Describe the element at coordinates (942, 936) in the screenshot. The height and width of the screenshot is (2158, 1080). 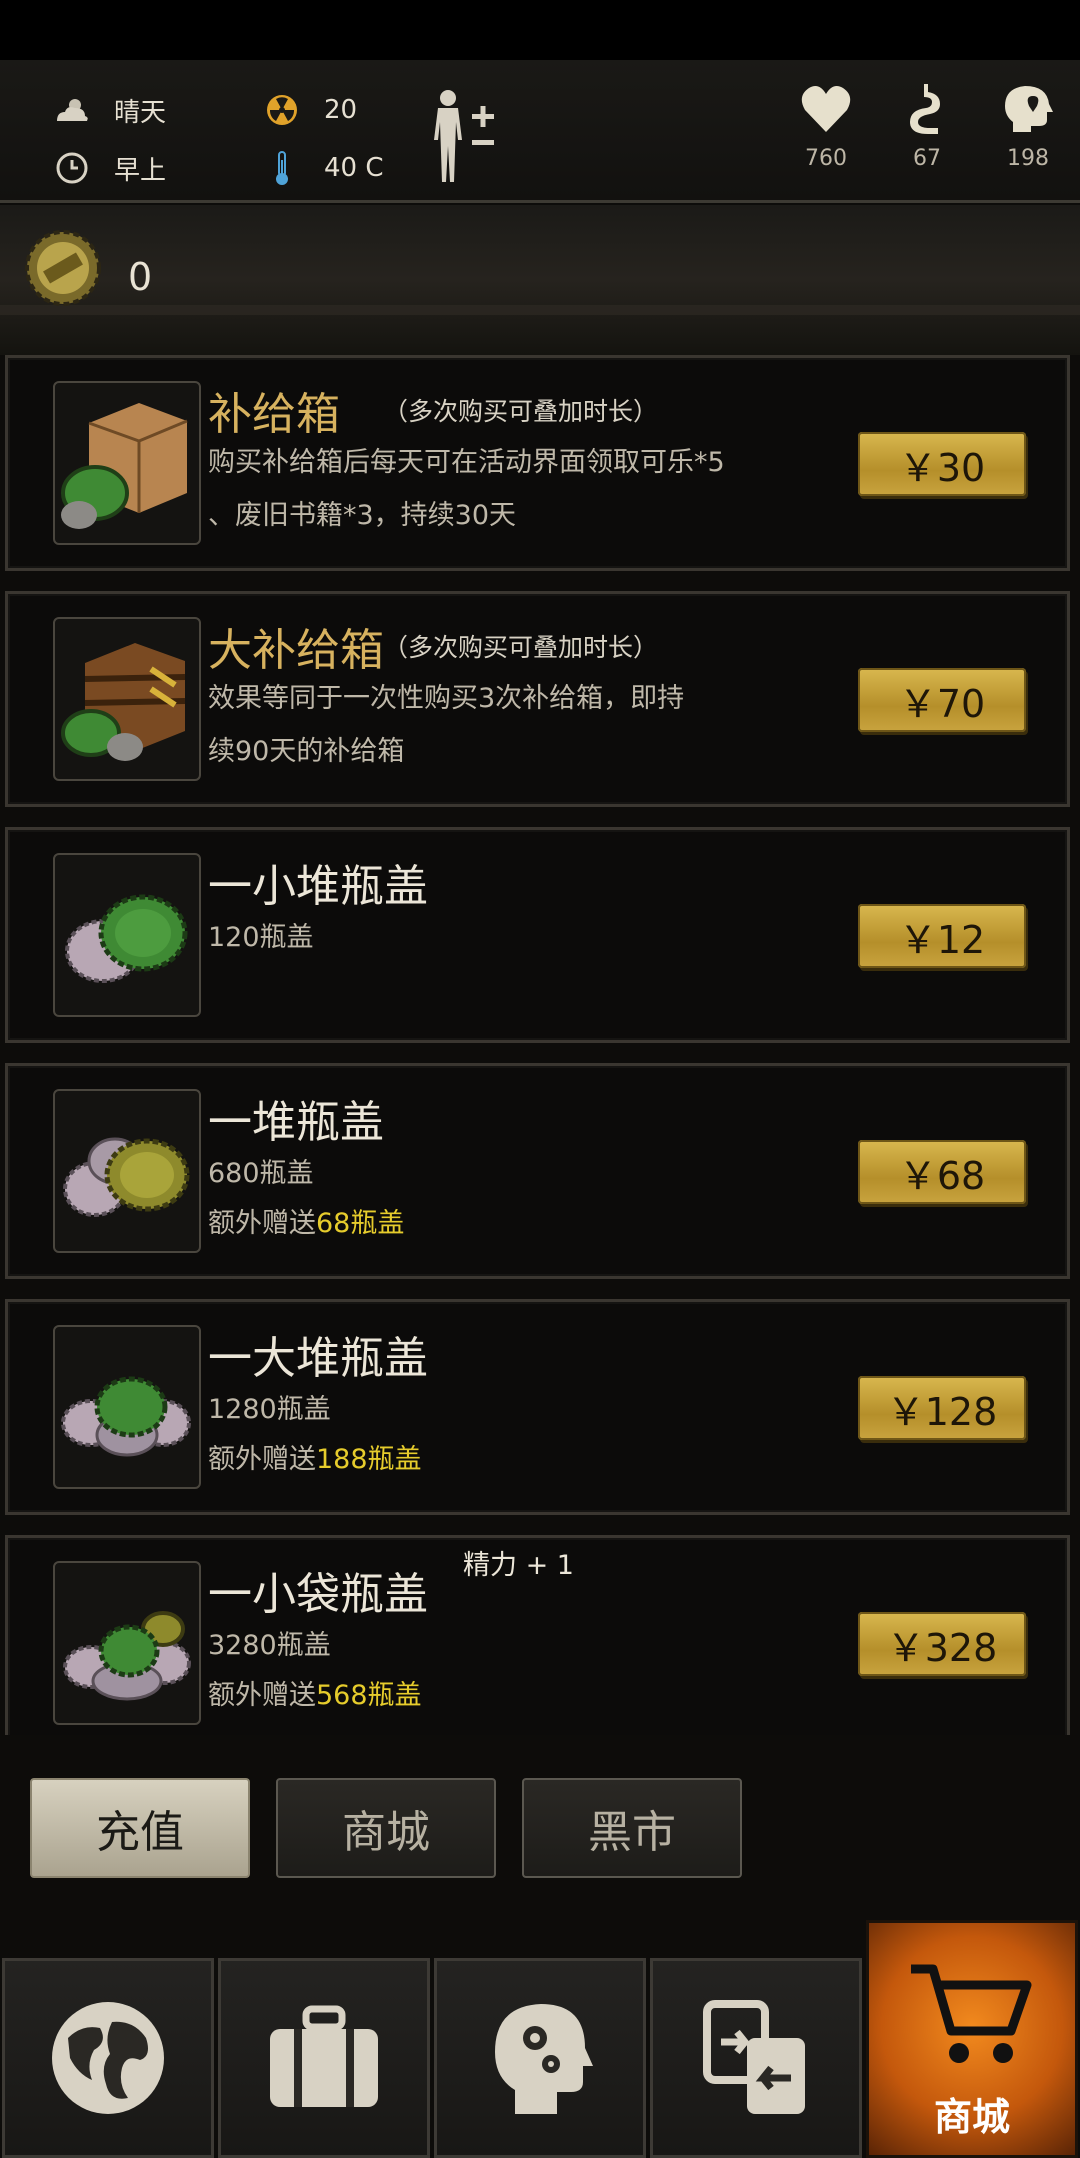
I see `price-button: ￥12` at that location.